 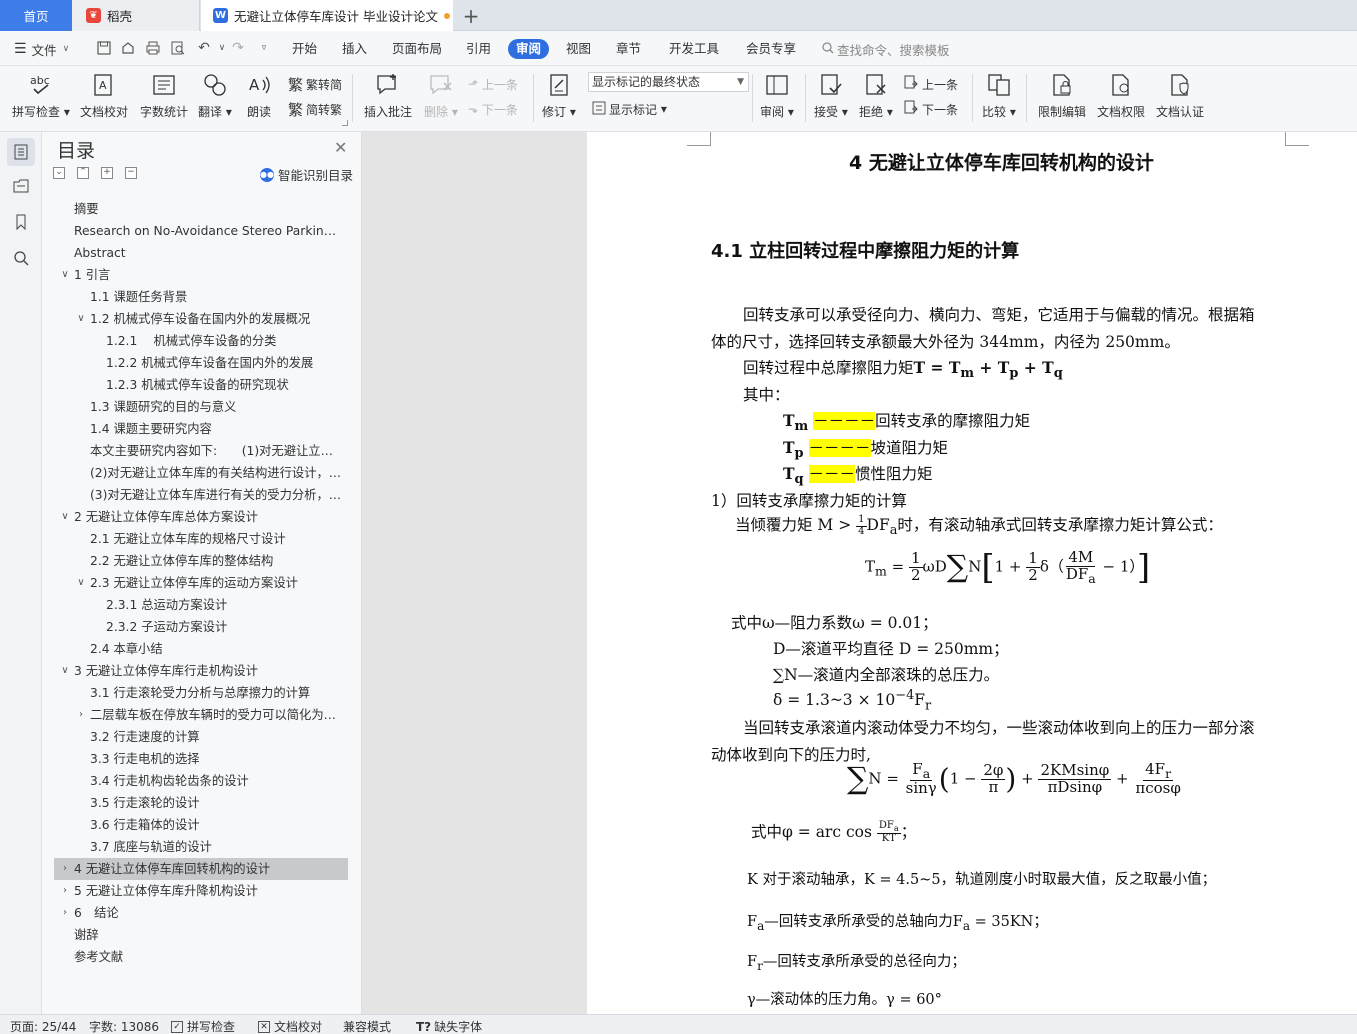 I want to click on toc-item: 2.3.1 总运动方案设计, so click(x=201, y=605).